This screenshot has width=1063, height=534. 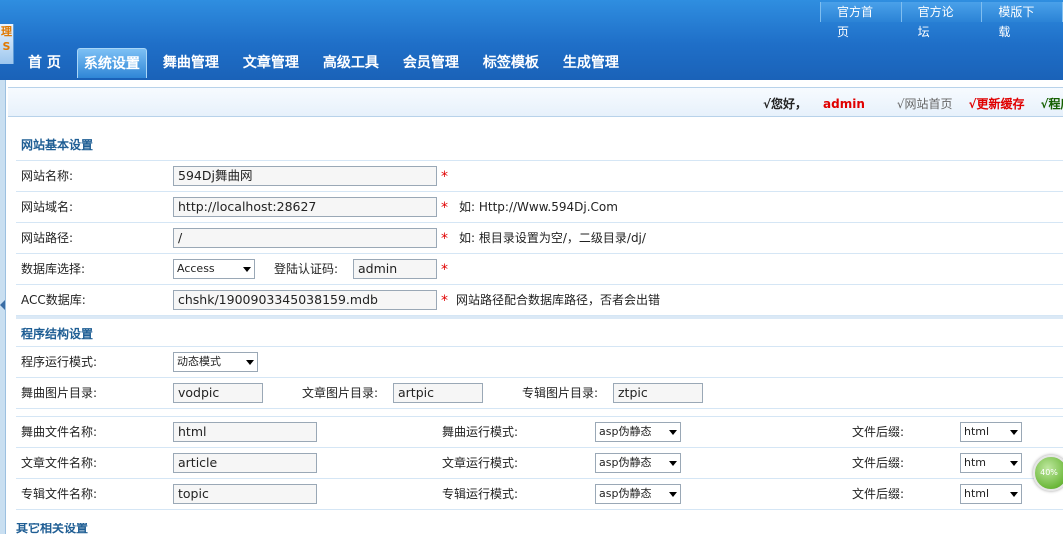 I want to click on run-mode-select: 动态模式, so click(x=215, y=362).